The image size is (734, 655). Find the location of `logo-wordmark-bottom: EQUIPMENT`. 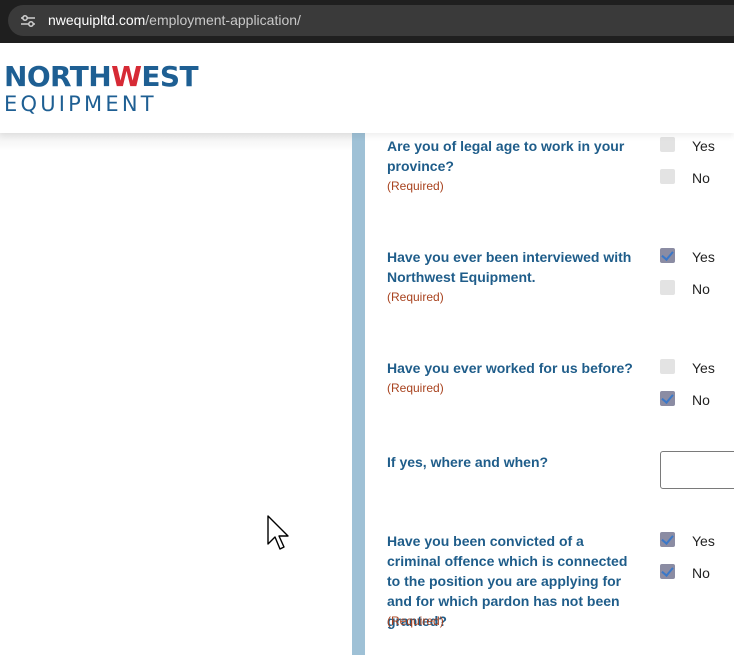

logo-wordmark-bottom: EQUIPMENT is located at coordinates (80, 104).